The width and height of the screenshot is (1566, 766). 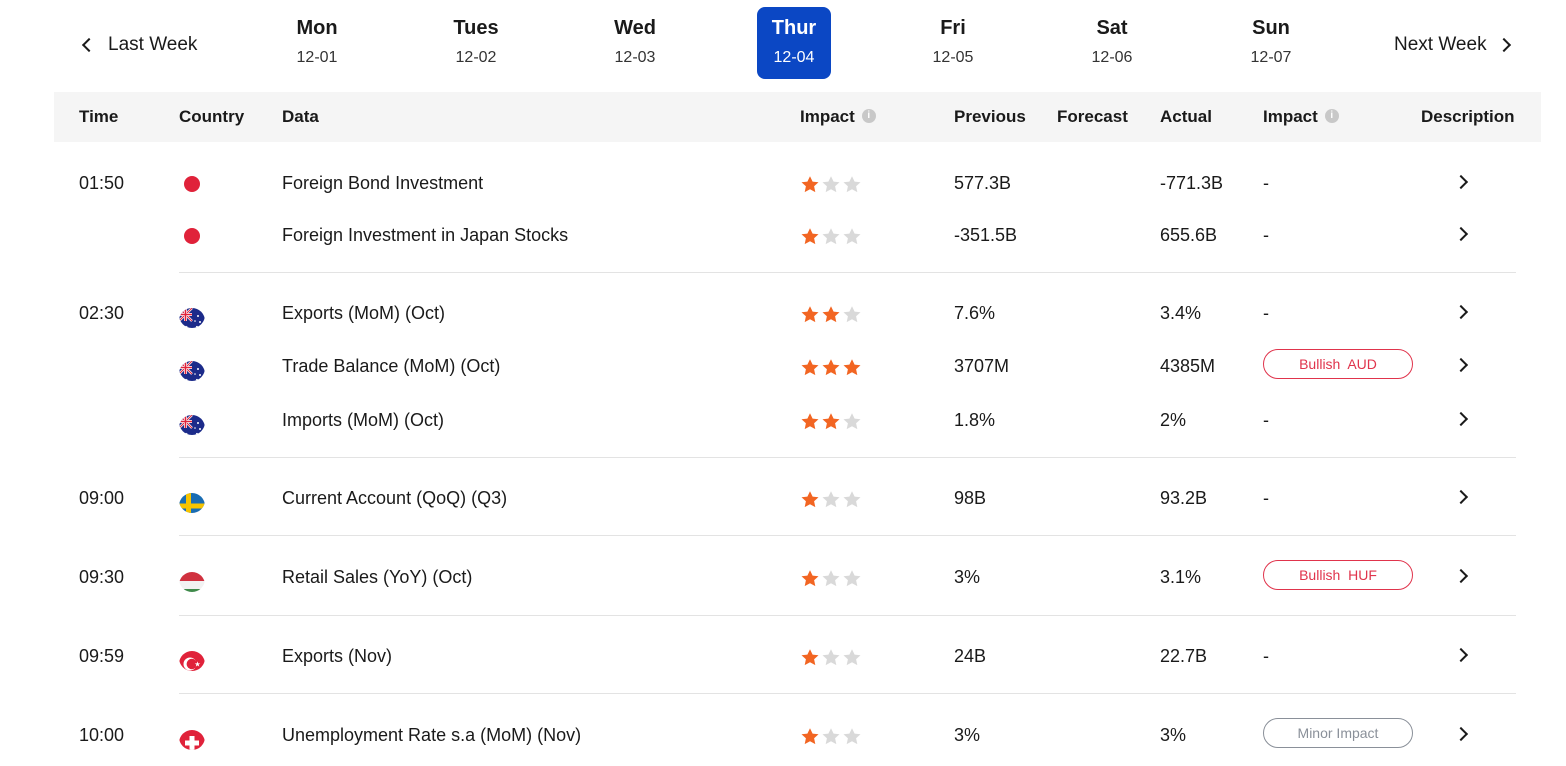 What do you see at coordinates (431, 735) in the screenshot?
I see `event-name: Unemployment Rate s.a (MoM) (Nov)` at bounding box center [431, 735].